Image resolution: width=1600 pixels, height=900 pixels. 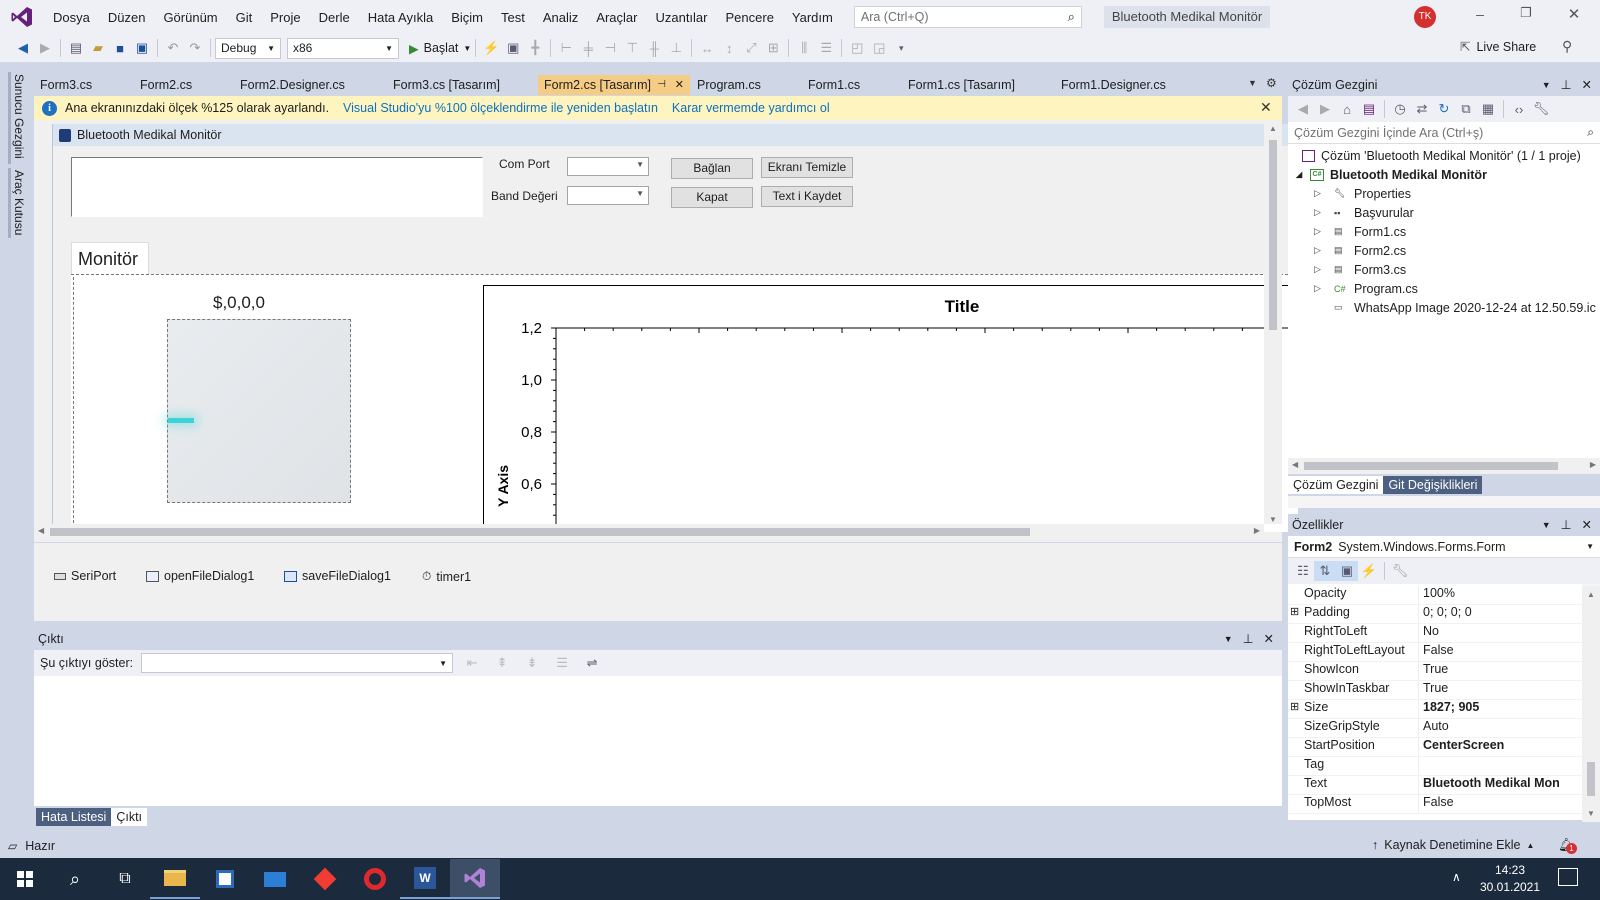 What do you see at coordinates (75, 879) in the screenshot?
I see `search-icon: ⌕` at bounding box center [75, 879].